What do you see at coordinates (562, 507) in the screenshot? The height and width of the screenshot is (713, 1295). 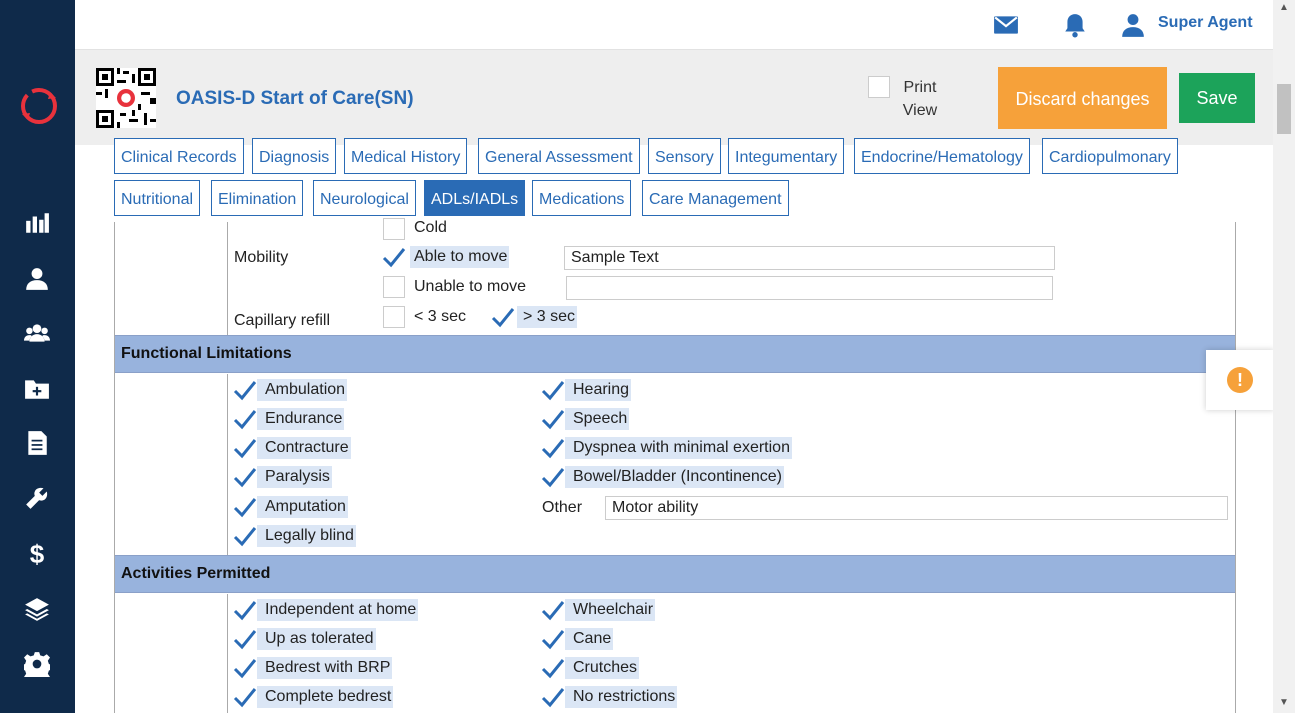 I see `other-label: Other` at bounding box center [562, 507].